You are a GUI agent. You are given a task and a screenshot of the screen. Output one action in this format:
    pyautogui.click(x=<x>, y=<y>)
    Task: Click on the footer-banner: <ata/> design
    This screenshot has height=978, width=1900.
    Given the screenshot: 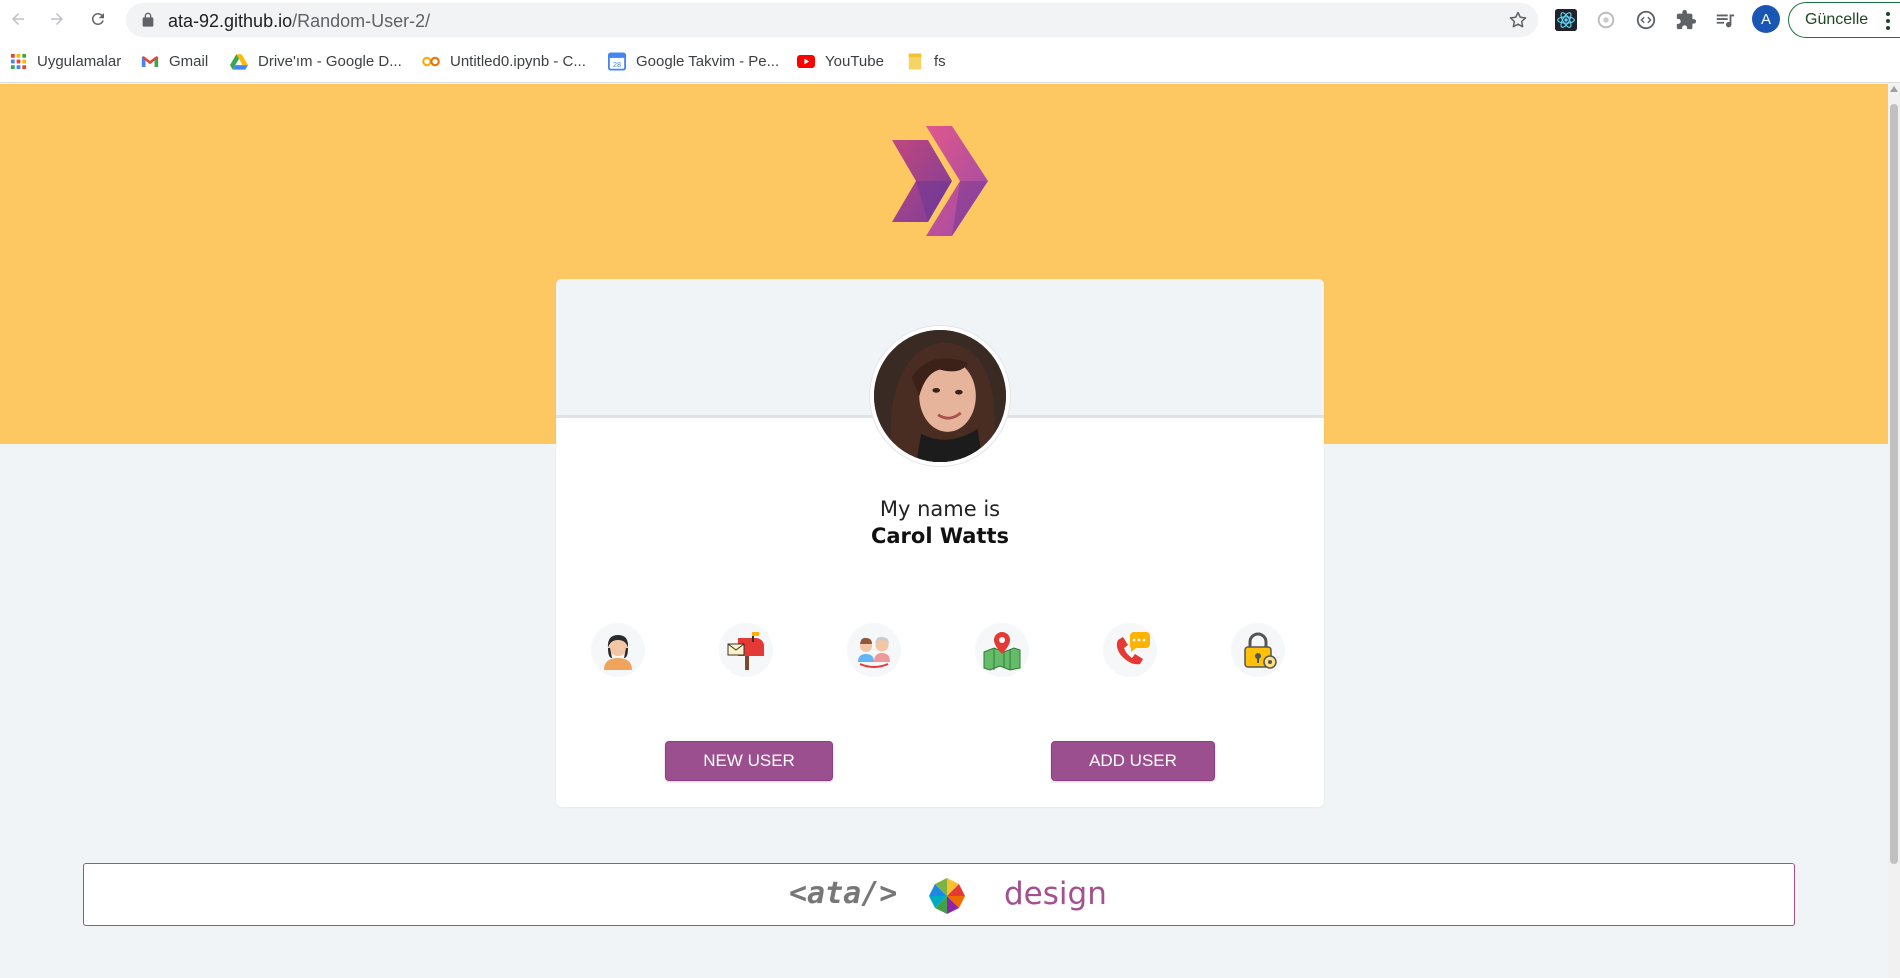 What is the action you would take?
    pyautogui.click(x=939, y=894)
    